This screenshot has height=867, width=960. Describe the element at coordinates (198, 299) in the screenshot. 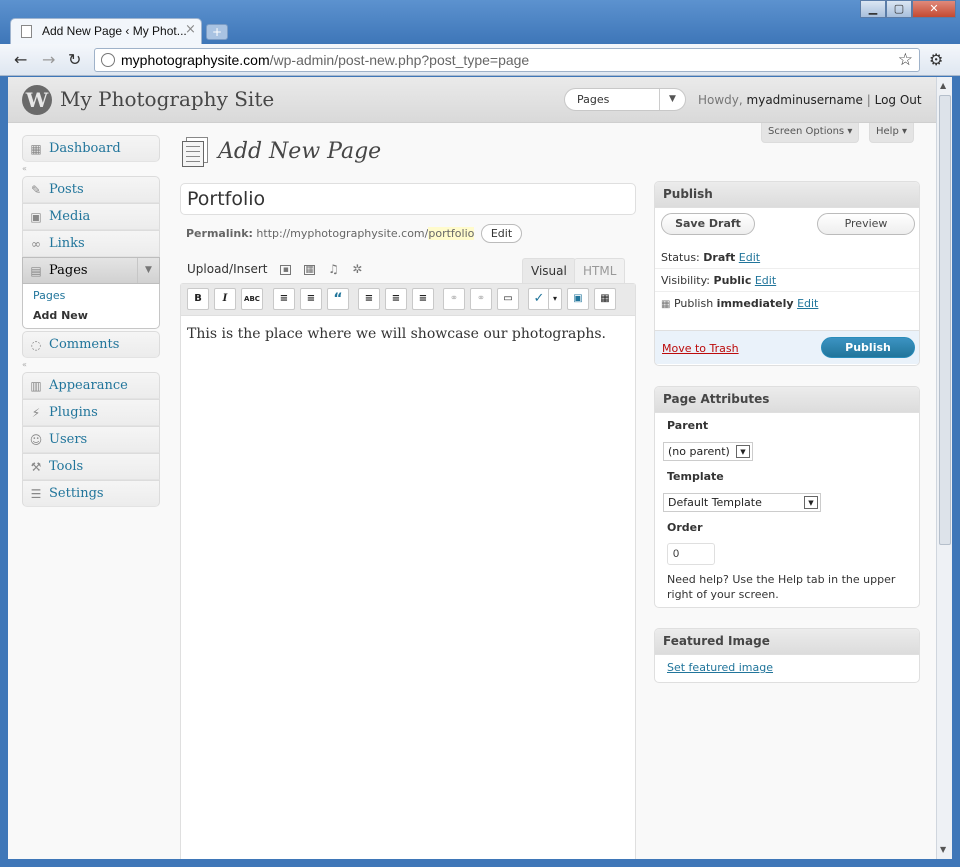

I see `bold-button: B` at that location.